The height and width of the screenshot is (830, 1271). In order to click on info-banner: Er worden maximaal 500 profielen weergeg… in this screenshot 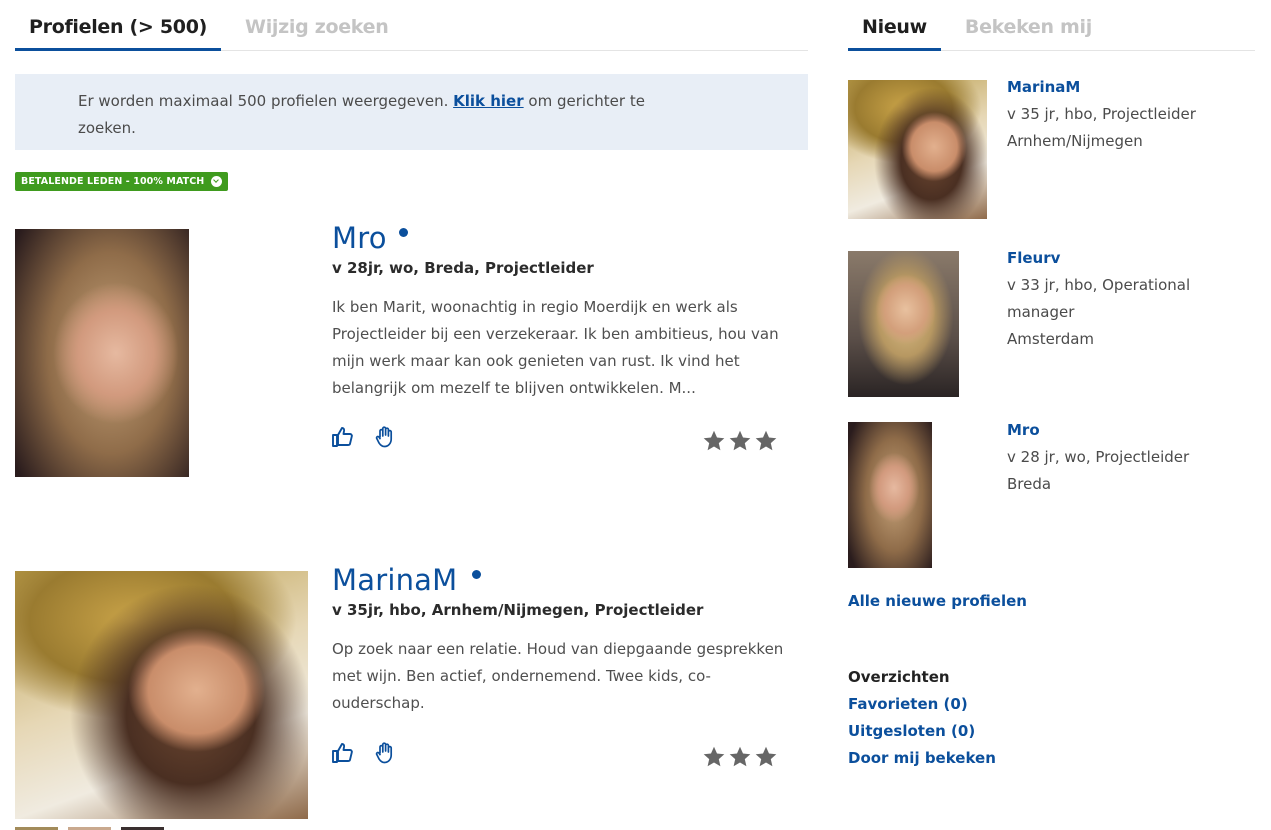, I will do `click(411, 112)`.